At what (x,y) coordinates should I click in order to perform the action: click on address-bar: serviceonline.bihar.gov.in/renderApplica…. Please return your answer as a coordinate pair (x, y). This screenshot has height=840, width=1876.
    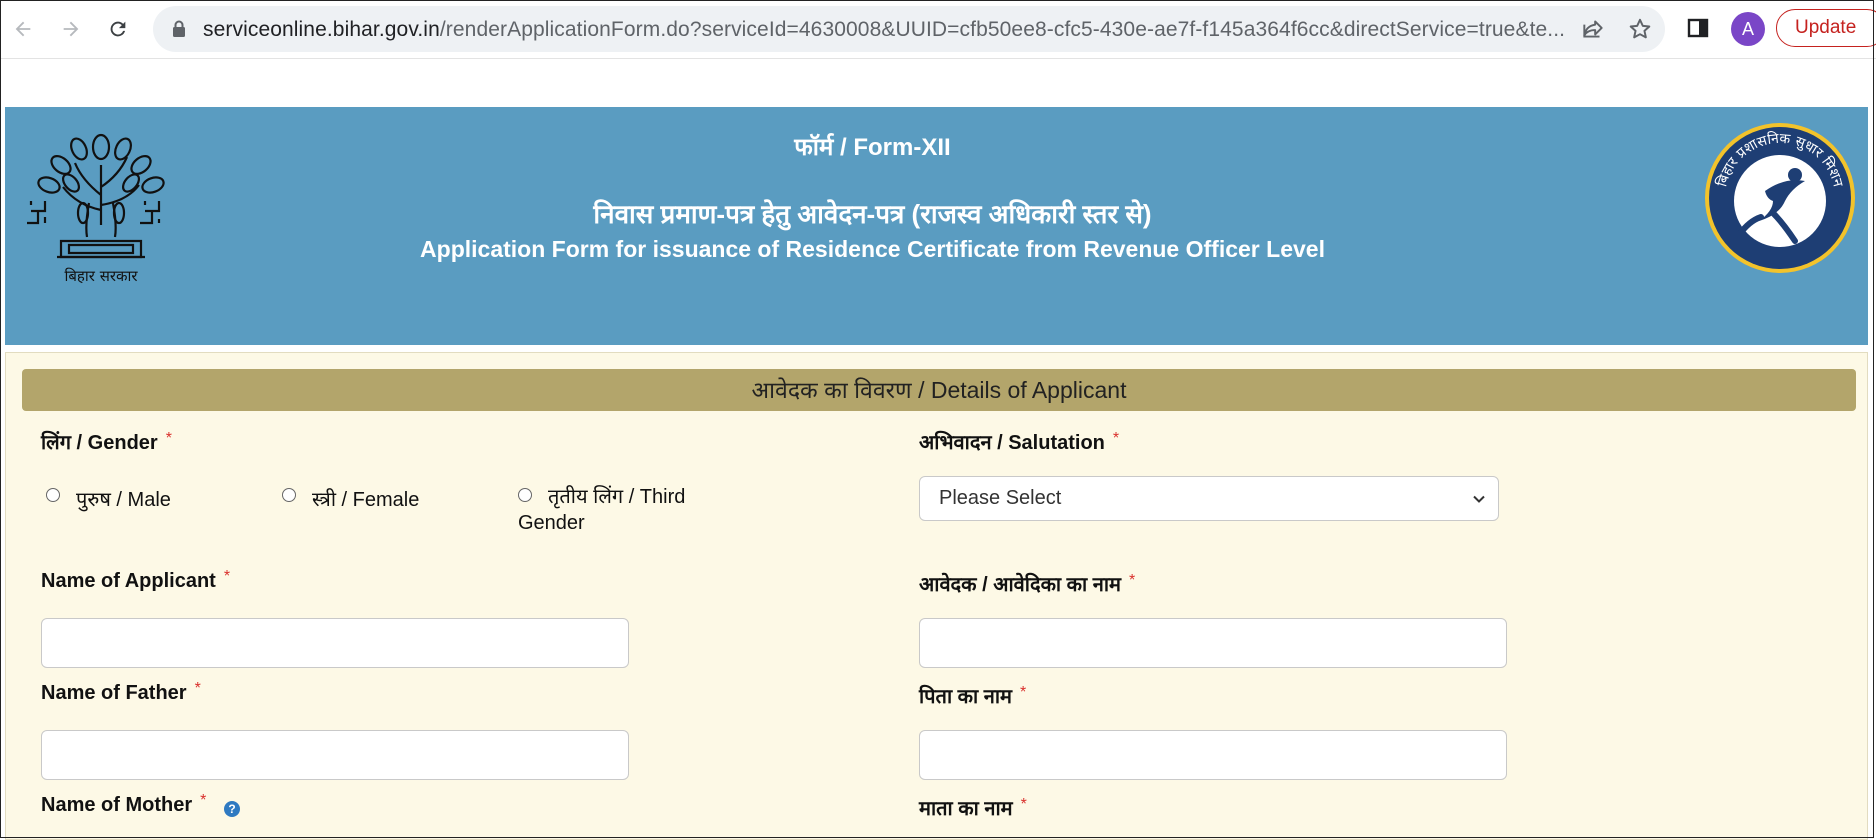
    Looking at the image, I should click on (909, 29).